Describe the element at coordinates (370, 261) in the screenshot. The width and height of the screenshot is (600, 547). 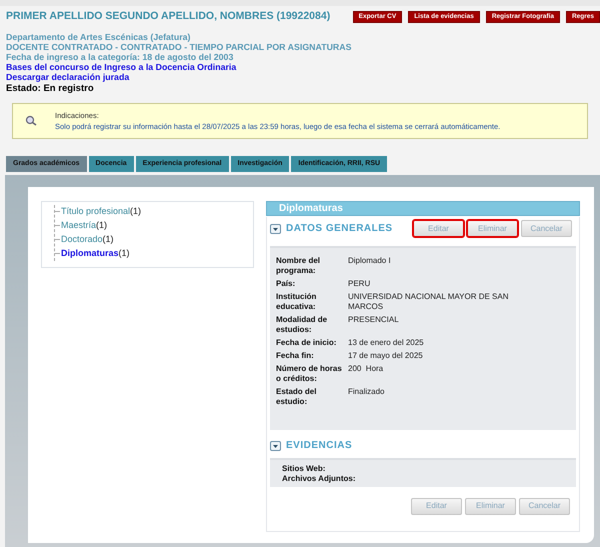
I see `field-value: Diplomado I` at that location.